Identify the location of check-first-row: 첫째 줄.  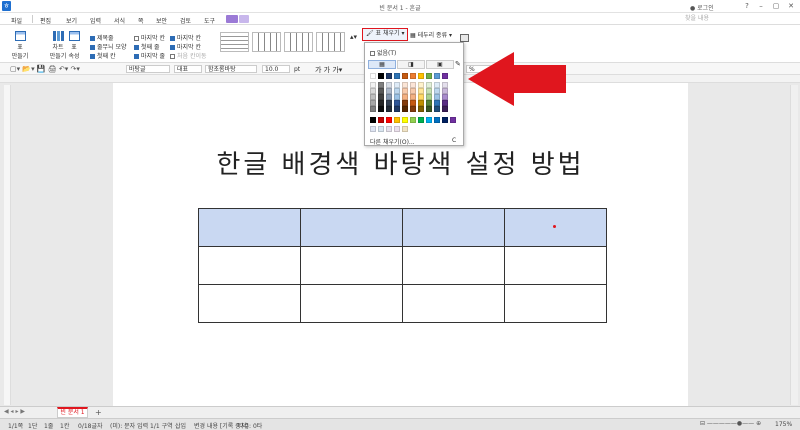
(146, 46).